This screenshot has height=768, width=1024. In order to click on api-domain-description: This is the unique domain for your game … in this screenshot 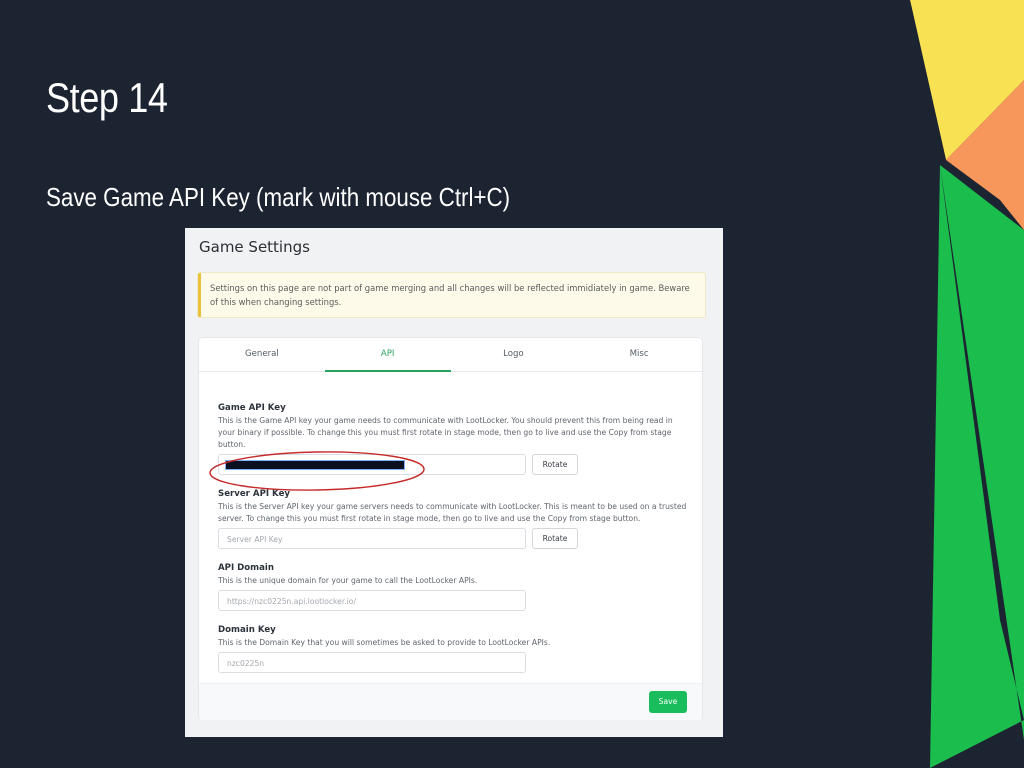, I will do `click(348, 580)`.